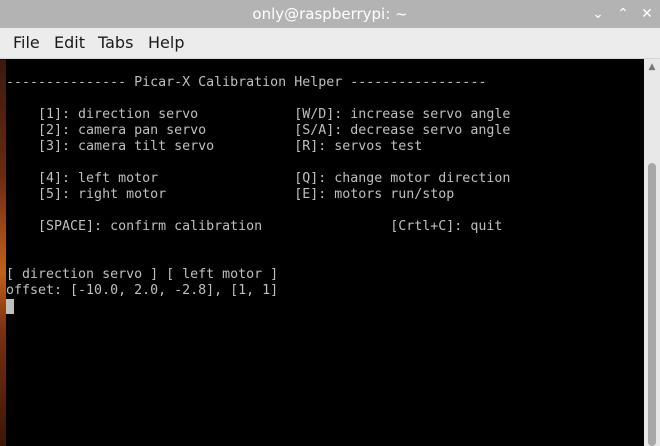  Describe the element at coordinates (598, 14) in the screenshot. I see `minimize-icon: ⌄` at that location.